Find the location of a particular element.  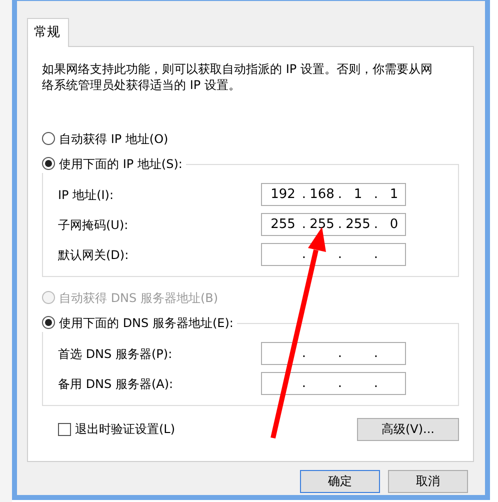

radio-option: 自动获得 IP 地址(O) is located at coordinates (250, 139).